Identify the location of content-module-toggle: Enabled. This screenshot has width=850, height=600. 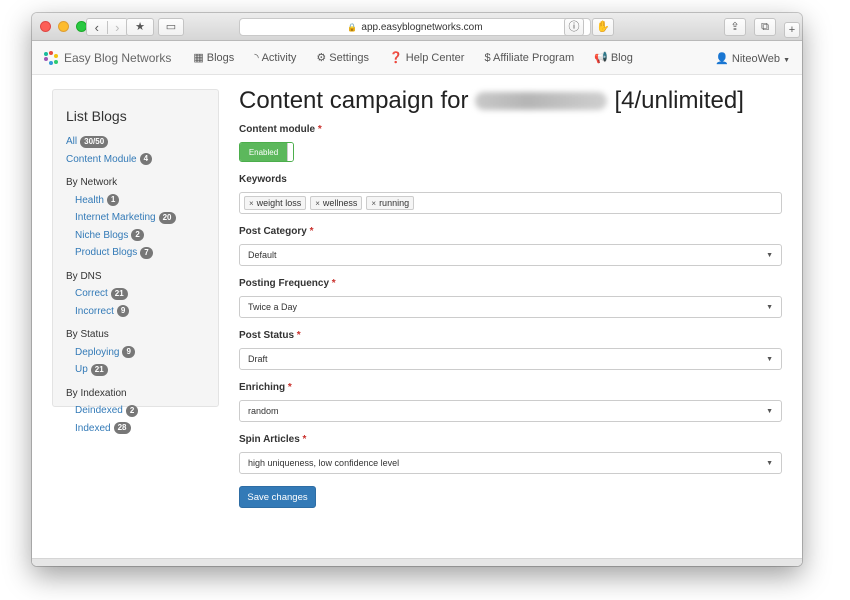
(266, 152).